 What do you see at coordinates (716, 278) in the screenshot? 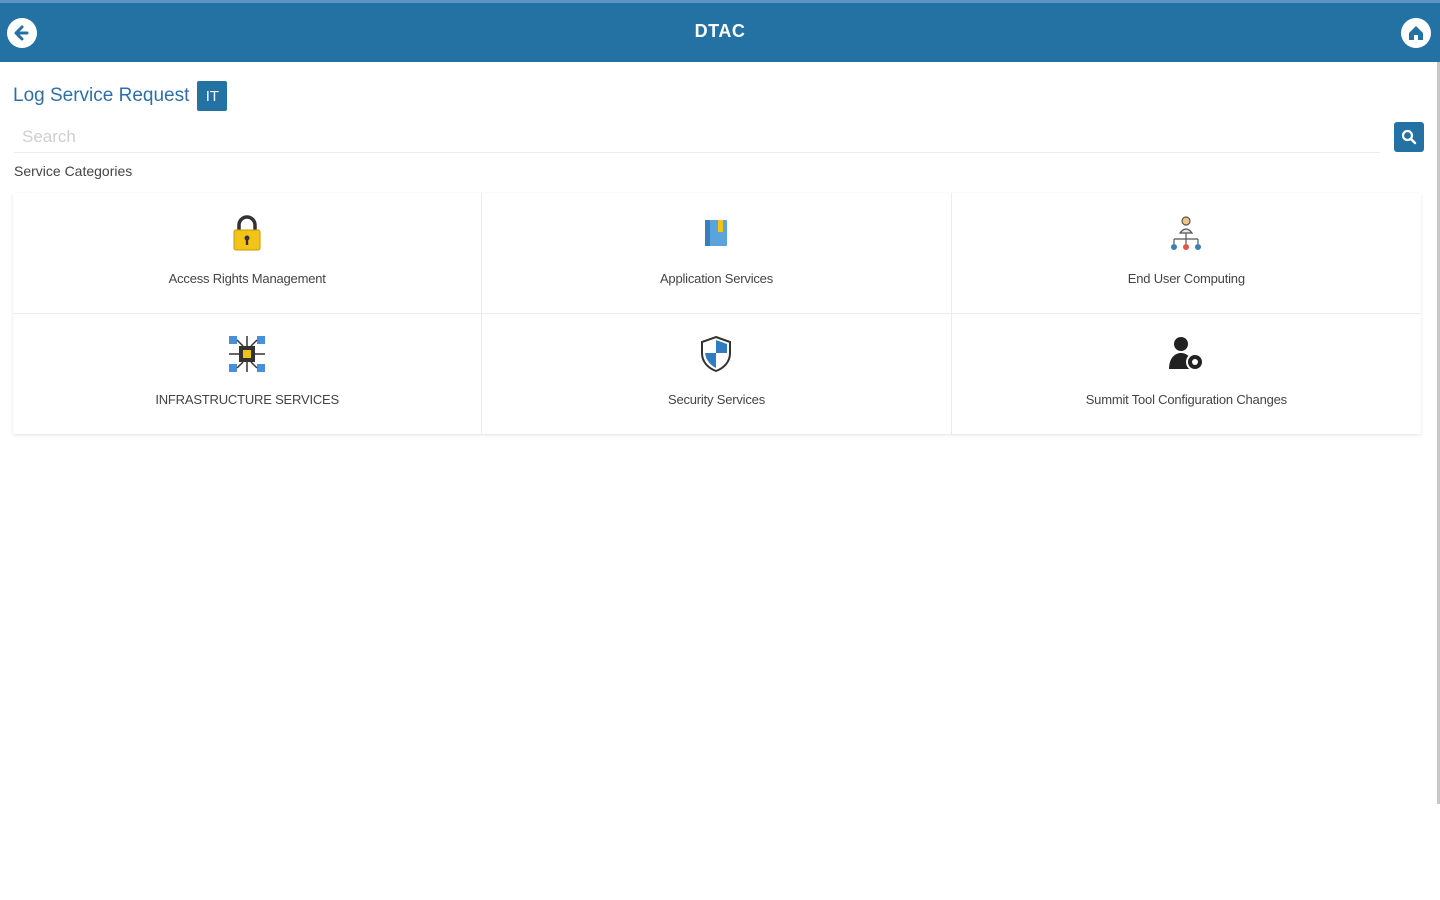
I see `category-label: Application Services` at bounding box center [716, 278].